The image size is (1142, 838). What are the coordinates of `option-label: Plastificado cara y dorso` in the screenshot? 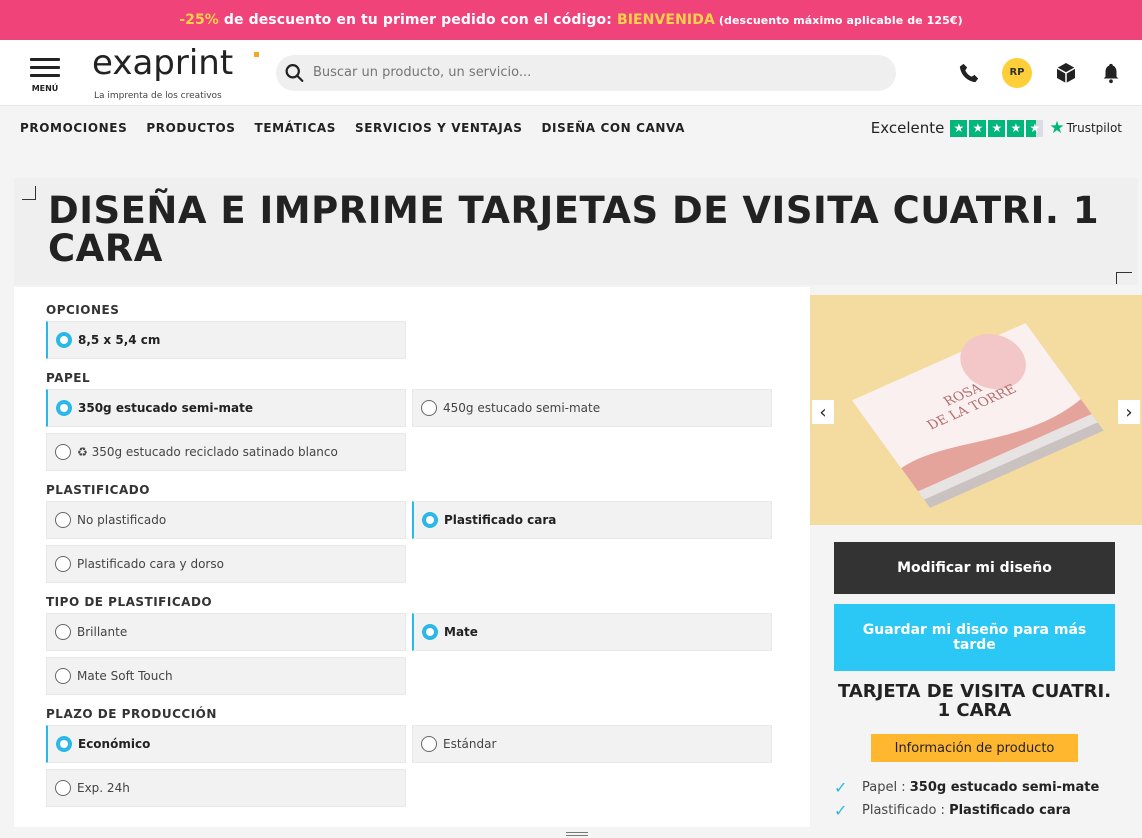 It's located at (150, 564).